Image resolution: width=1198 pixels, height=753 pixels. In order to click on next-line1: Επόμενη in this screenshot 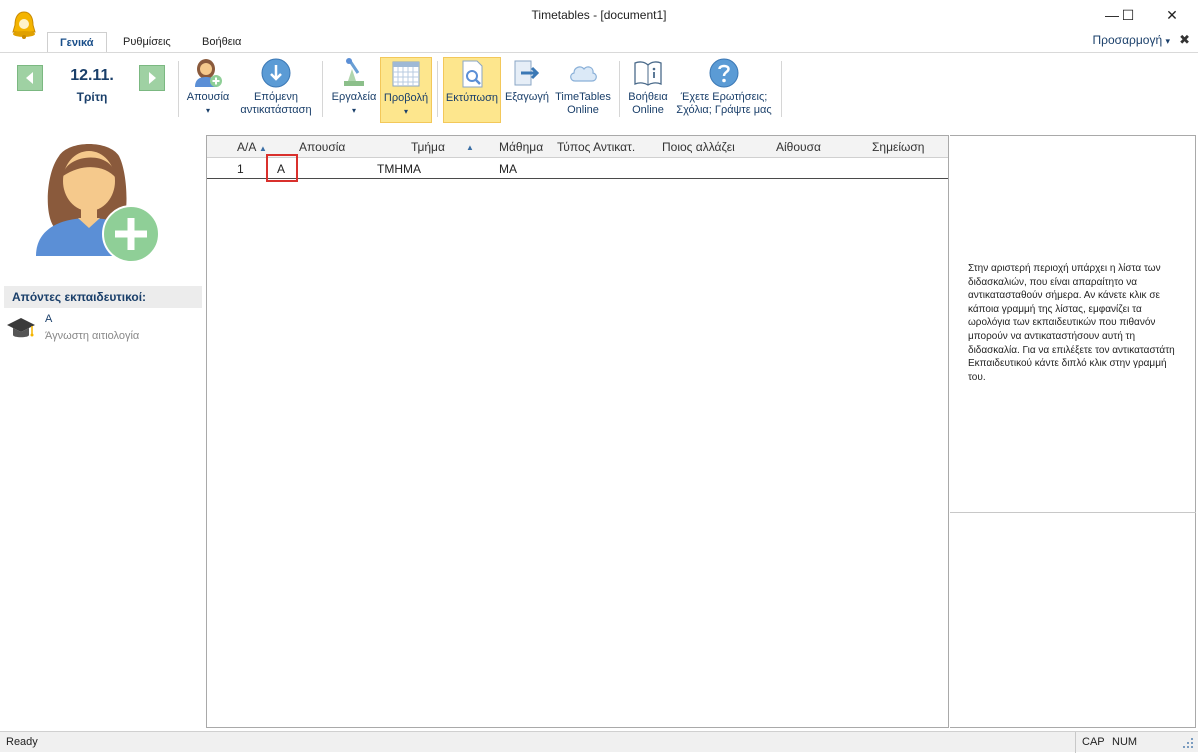, I will do `click(276, 97)`.